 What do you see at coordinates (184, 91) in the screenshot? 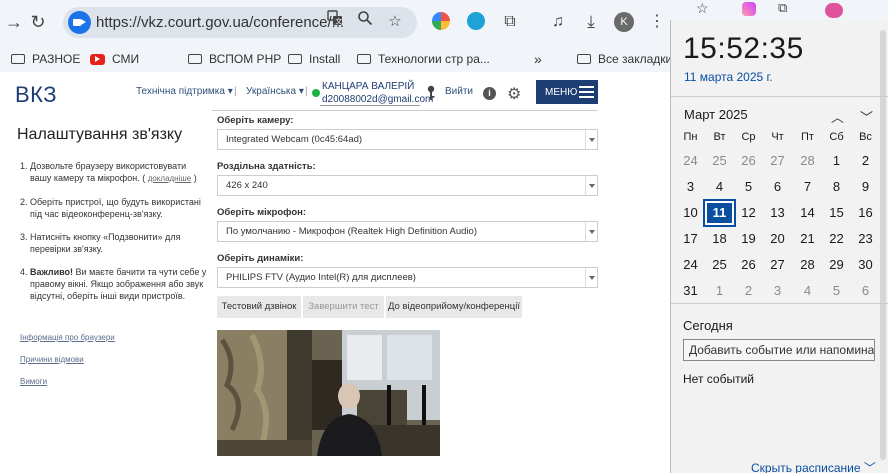
I see `support-menu: Технічна підтримка ▾` at bounding box center [184, 91].